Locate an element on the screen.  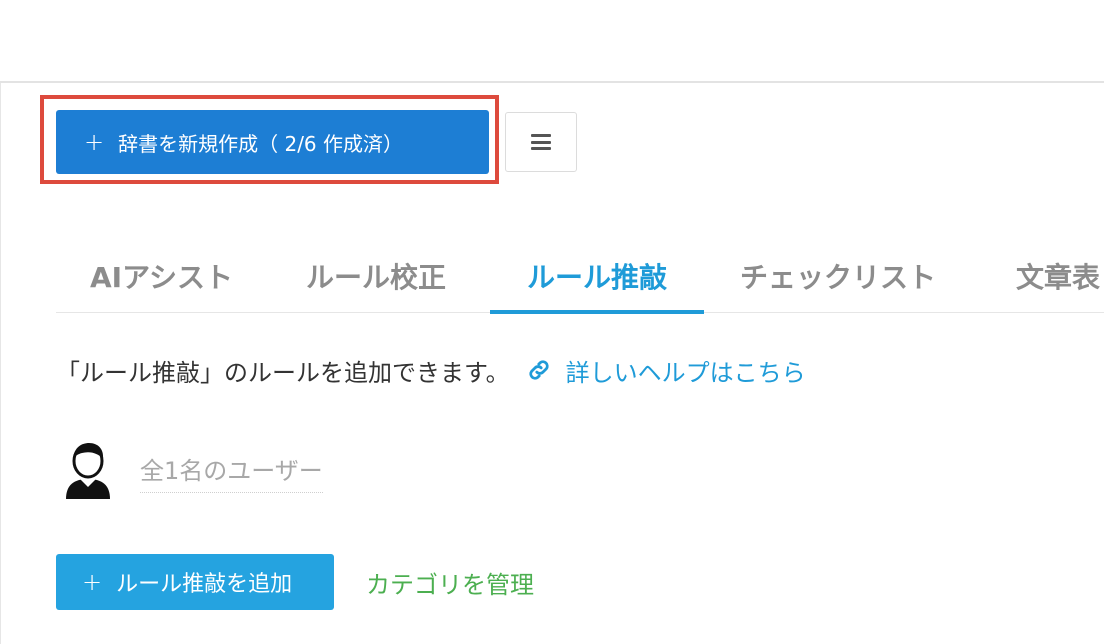
tab-checklist: チェックリスト is located at coordinates (838, 276).